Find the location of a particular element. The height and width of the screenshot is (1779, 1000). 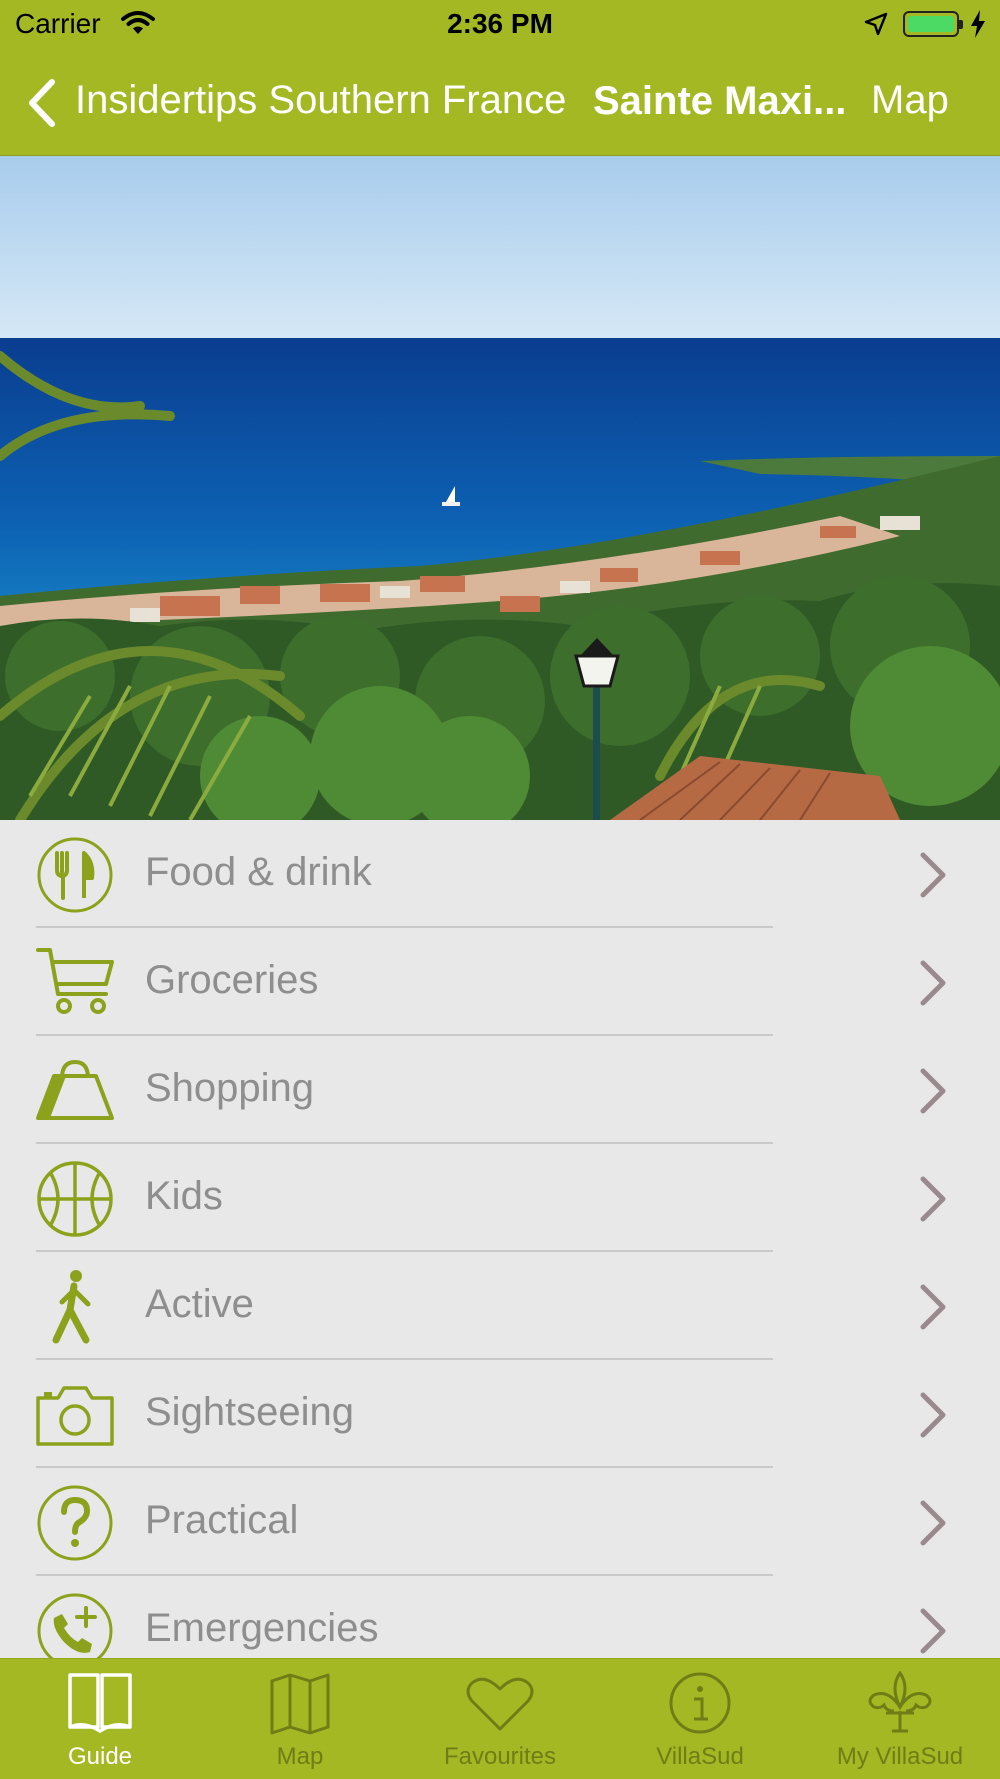

fork-knife-icon is located at coordinates (75, 875).